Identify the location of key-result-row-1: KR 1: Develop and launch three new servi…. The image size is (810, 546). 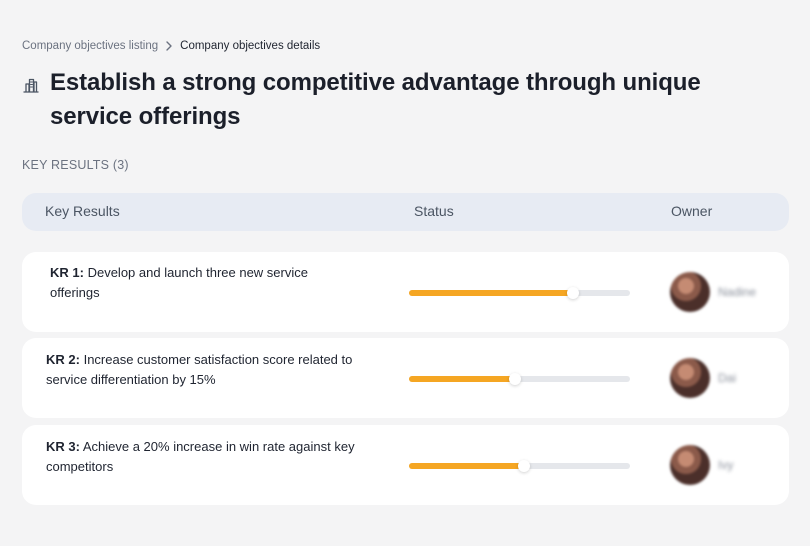
(405, 292).